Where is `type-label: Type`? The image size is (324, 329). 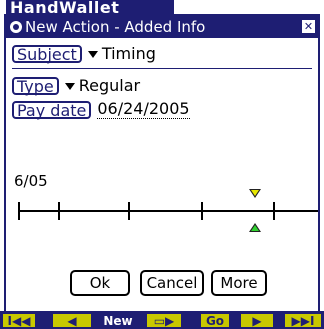
type-label: Type is located at coordinates (35, 85).